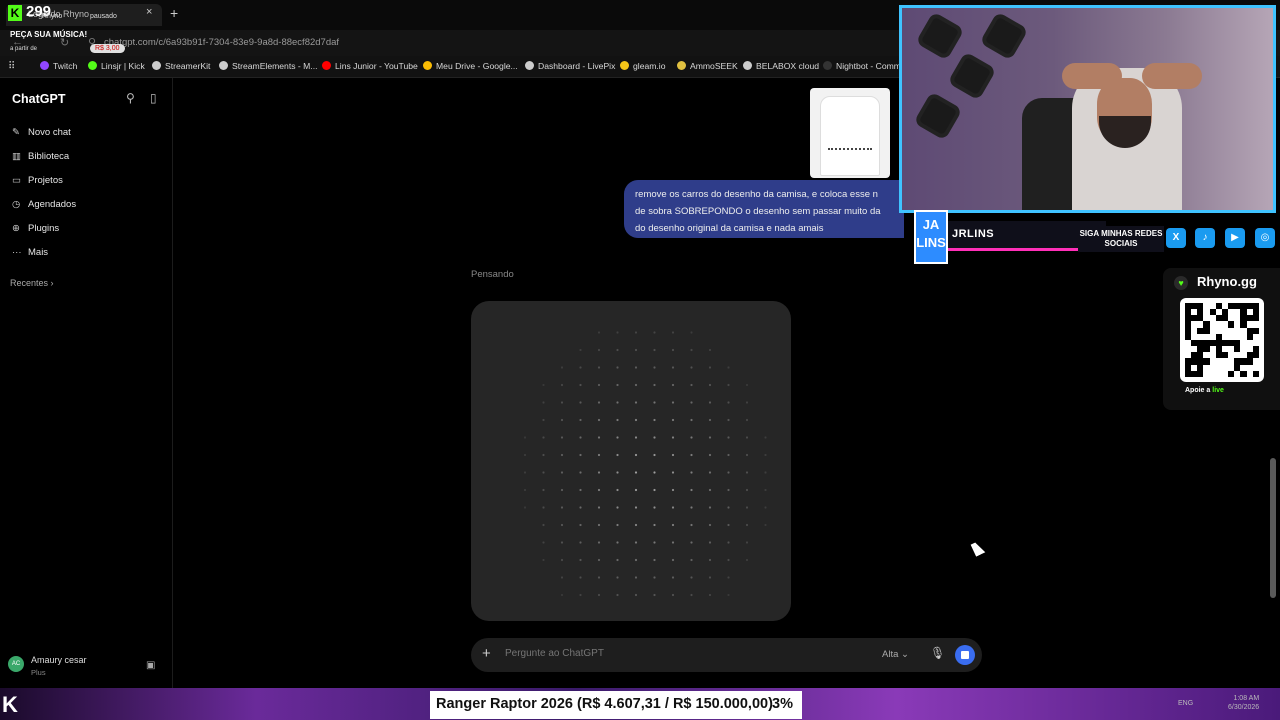 The width and height of the screenshot is (1280, 720). What do you see at coordinates (707, 66) in the screenshot?
I see `bookmark-ammoseek: AmmoSEEK` at bounding box center [707, 66].